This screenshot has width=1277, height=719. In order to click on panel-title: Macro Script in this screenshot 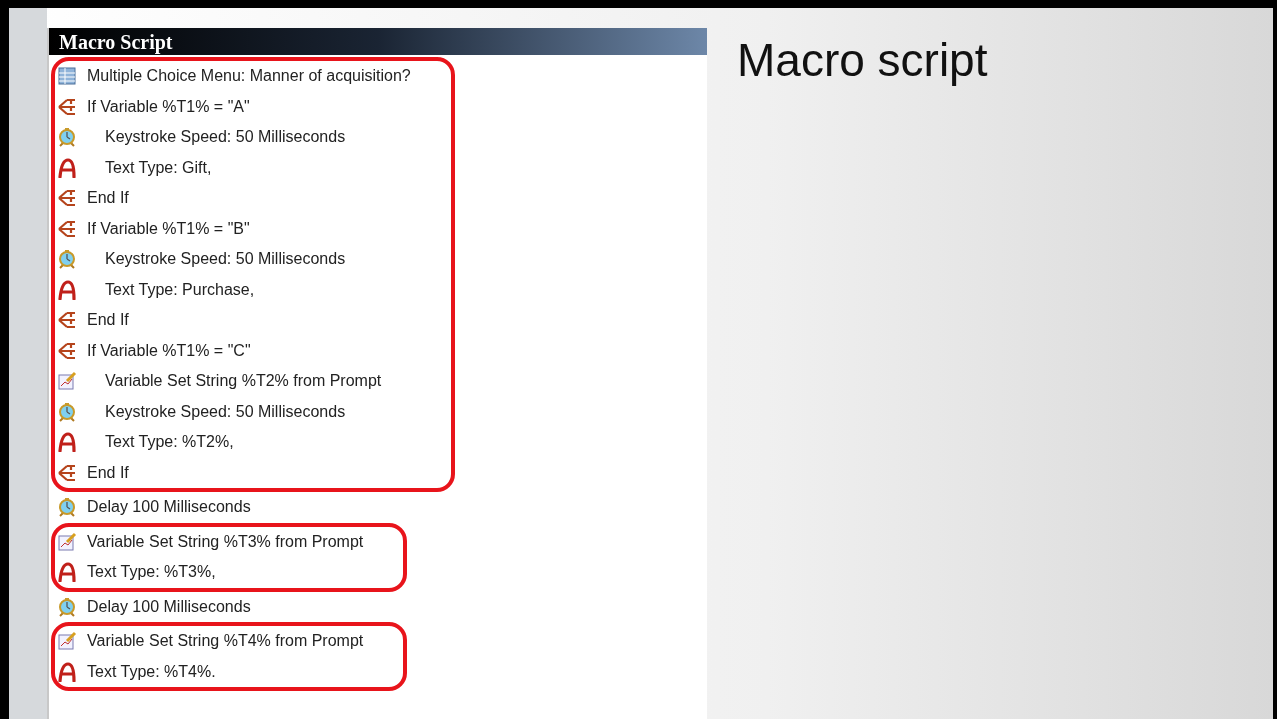, I will do `click(378, 41)`.